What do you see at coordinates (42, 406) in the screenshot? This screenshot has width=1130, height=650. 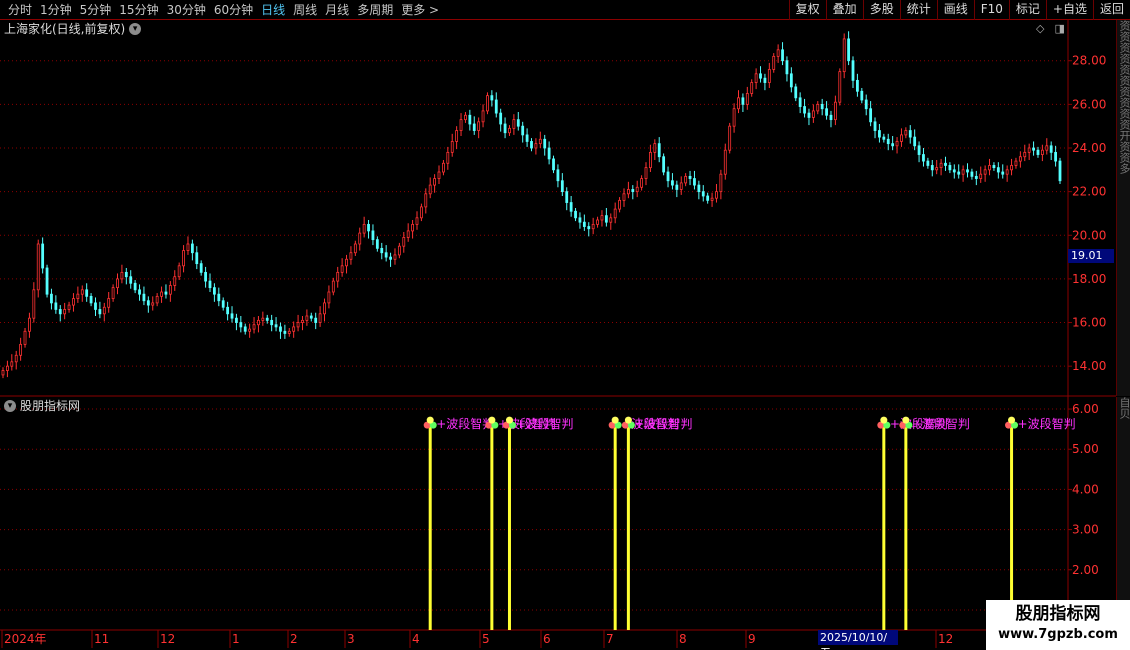 I see `indicator-title: ▾ 股朋指标网` at bounding box center [42, 406].